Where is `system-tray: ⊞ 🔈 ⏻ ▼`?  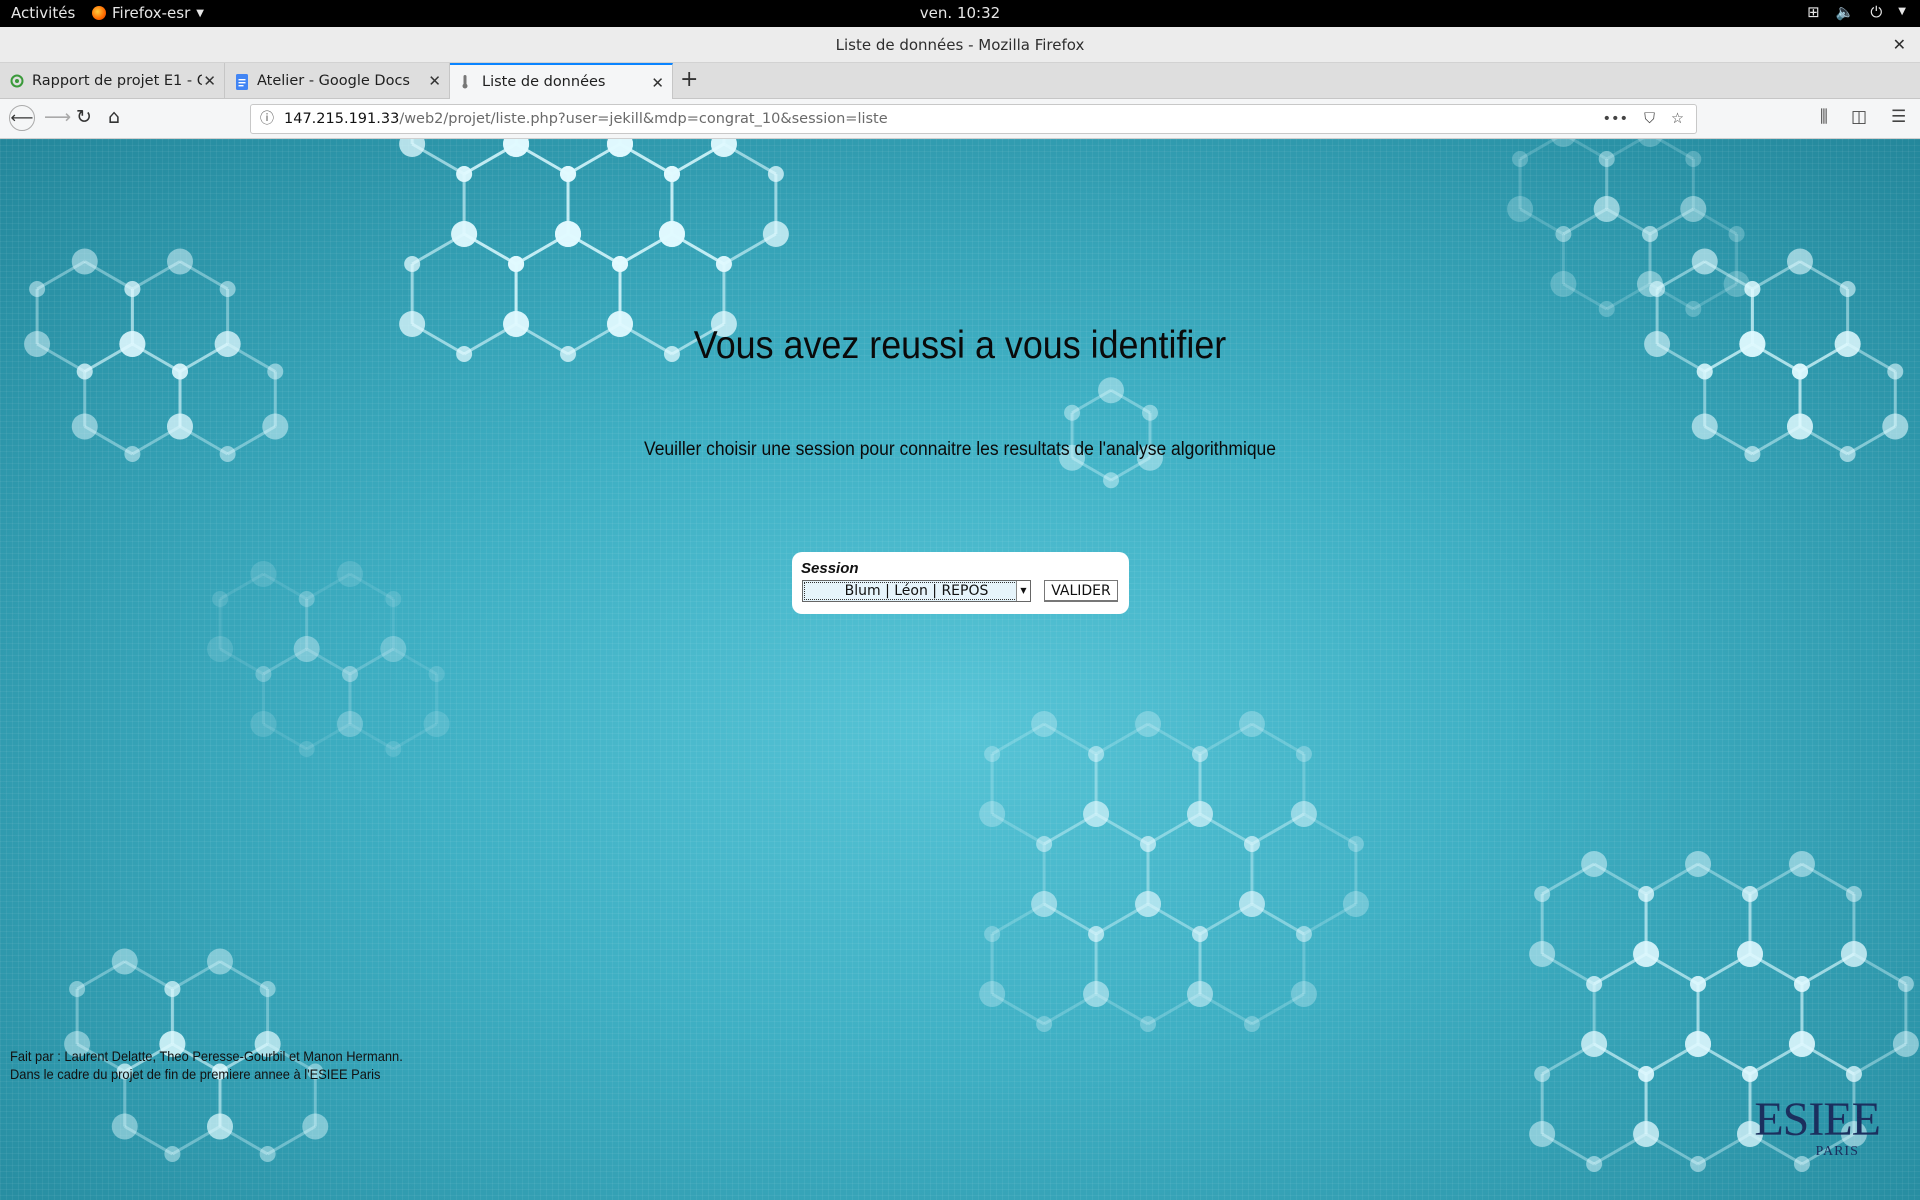
system-tray: ⊞ 🔈 ⏻ ▼ is located at coordinates (1856, 12).